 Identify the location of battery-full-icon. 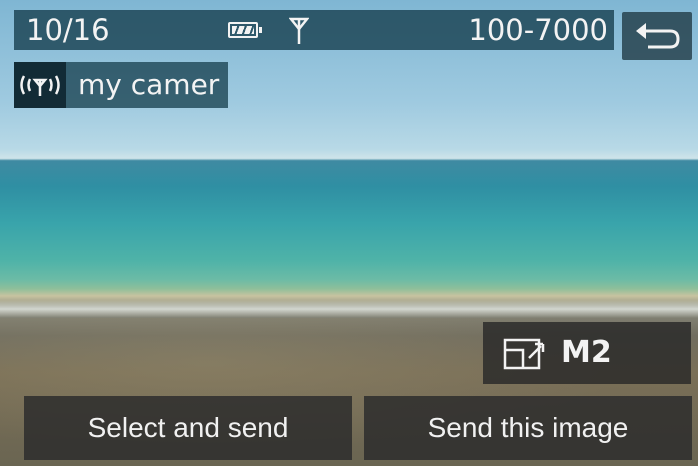
(245, 30).